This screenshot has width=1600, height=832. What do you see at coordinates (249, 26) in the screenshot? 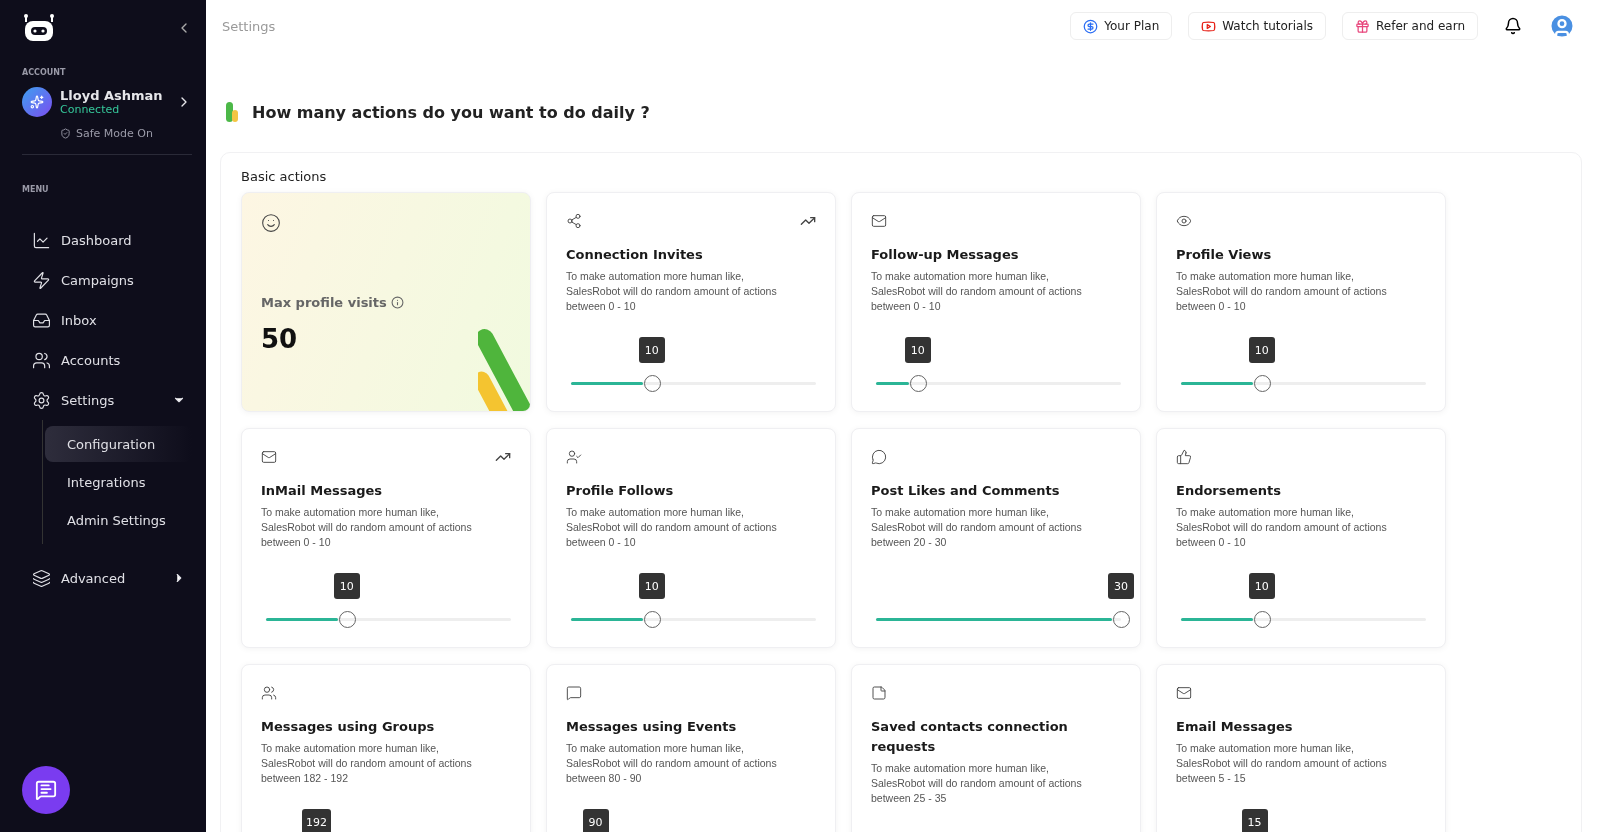
I see `page-title: Settings` at bounding box center [249, 26].